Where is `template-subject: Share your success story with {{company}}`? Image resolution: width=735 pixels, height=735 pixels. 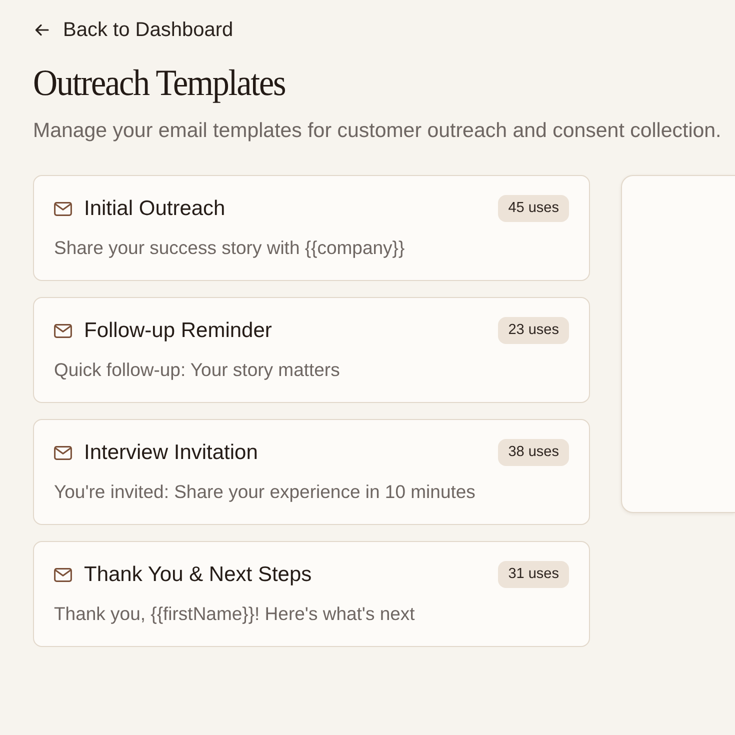
template-subject: Share your success story with {{company}} is located at coordinates (230, 248).